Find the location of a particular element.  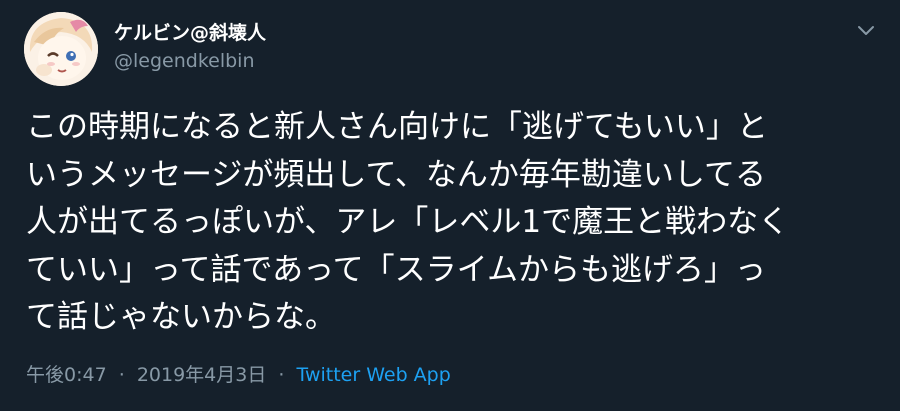

tweet-metadata: 午後0:47 · 2019年4月3日 · Twitter Web App is located at coordinates (238, 373).